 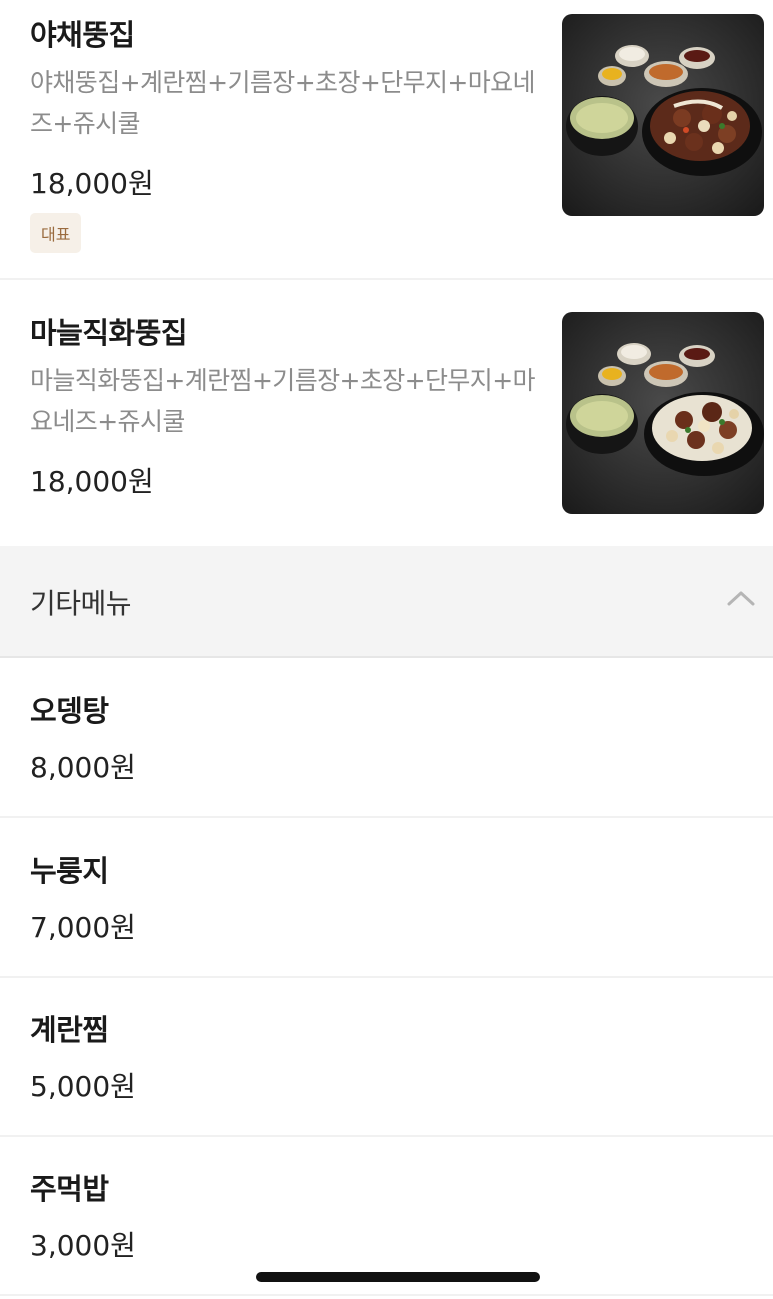 What do you see at coordinates (83, 1086) in the screenshot?
I see `menu-item-price: 5,000원` at bounding box center [83, 1086].